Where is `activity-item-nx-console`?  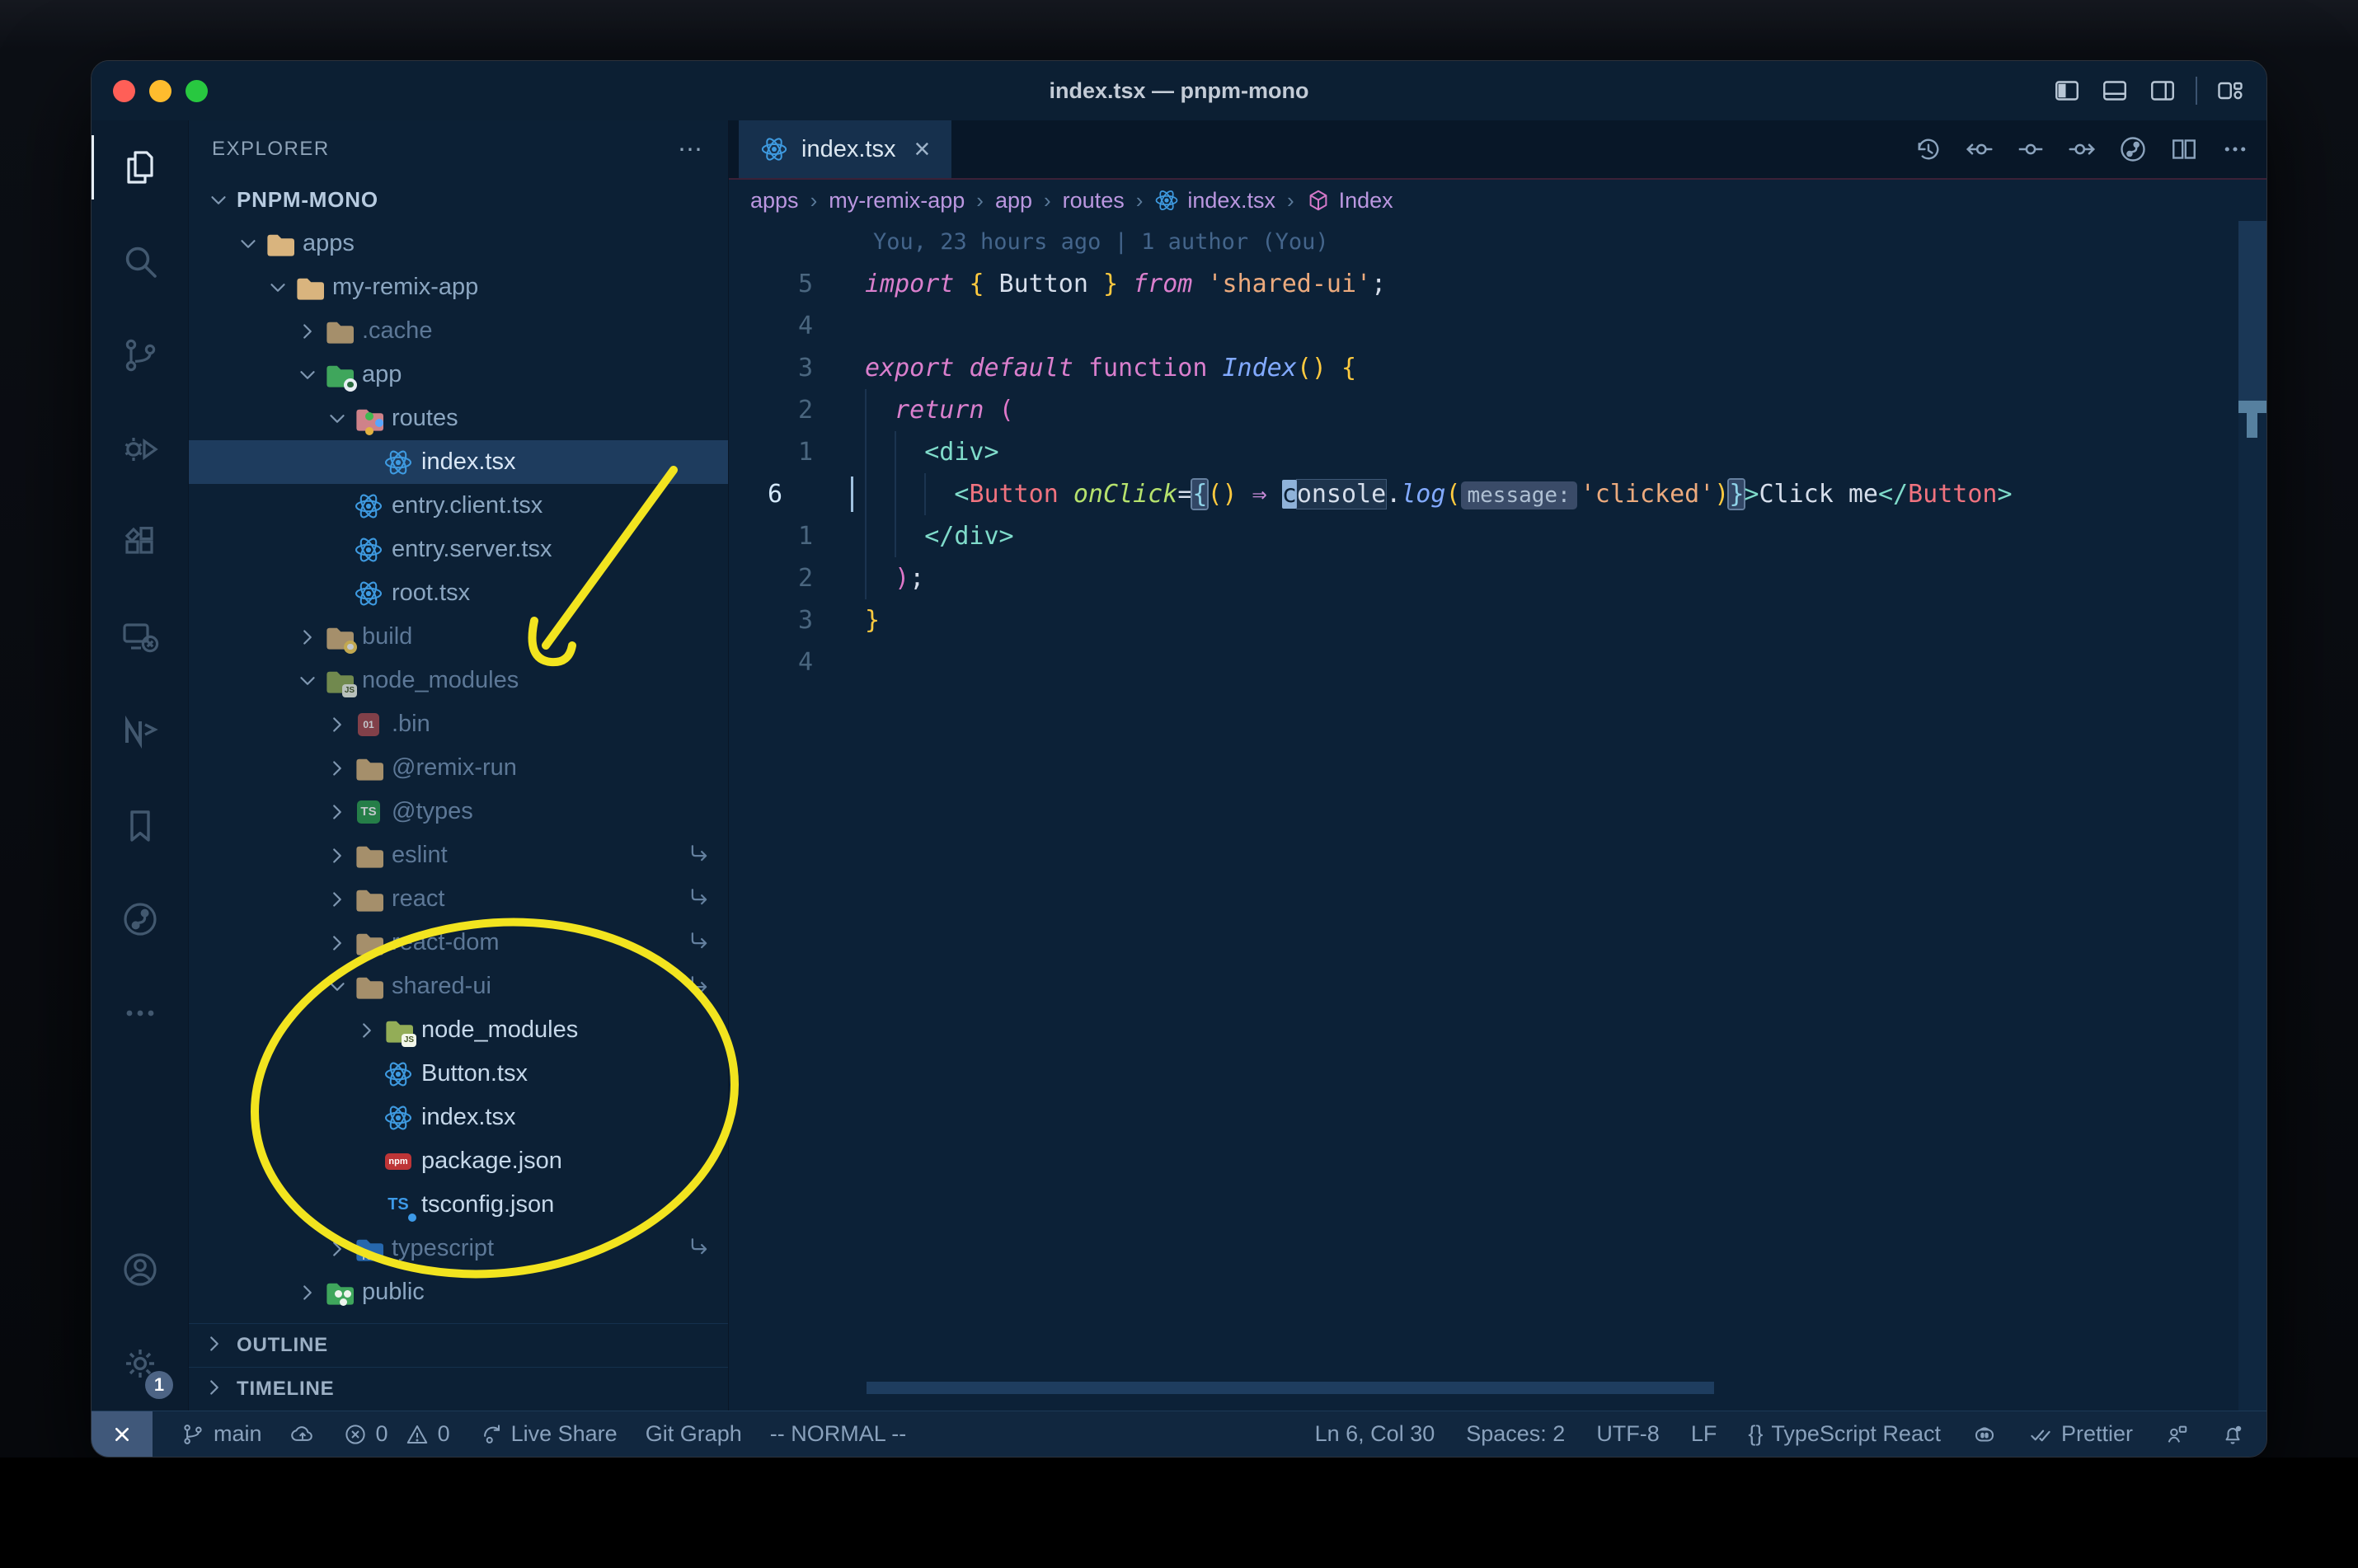
activity-item-nx-console is located at coordinates (140, 731).